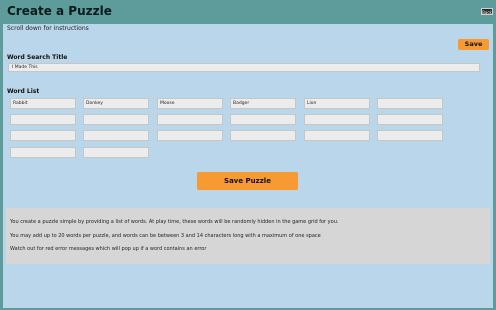  Describe the element at coordinates (263, 103) in the screenshot. I see `word-input-4: Badger` at that location.